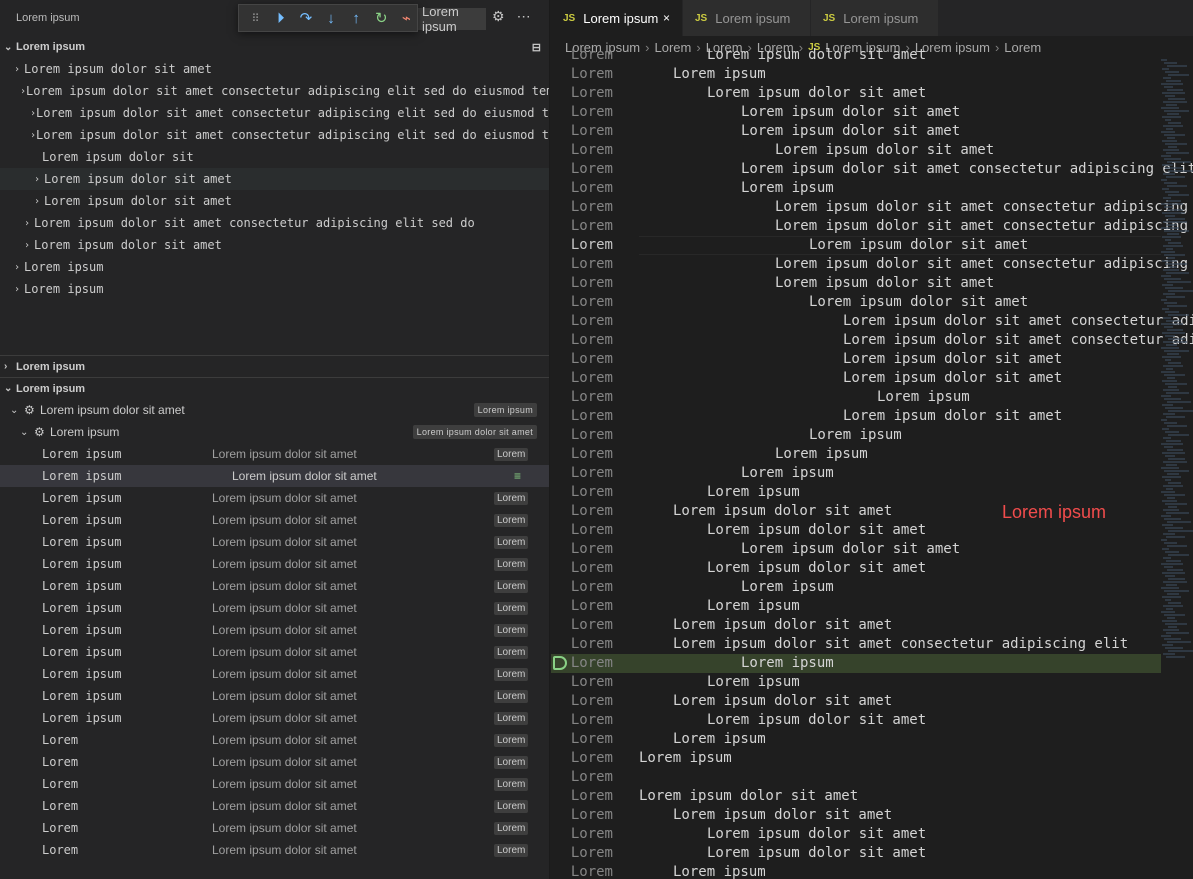  I want to click on step-over-icon: ↷, so click(305, 18).